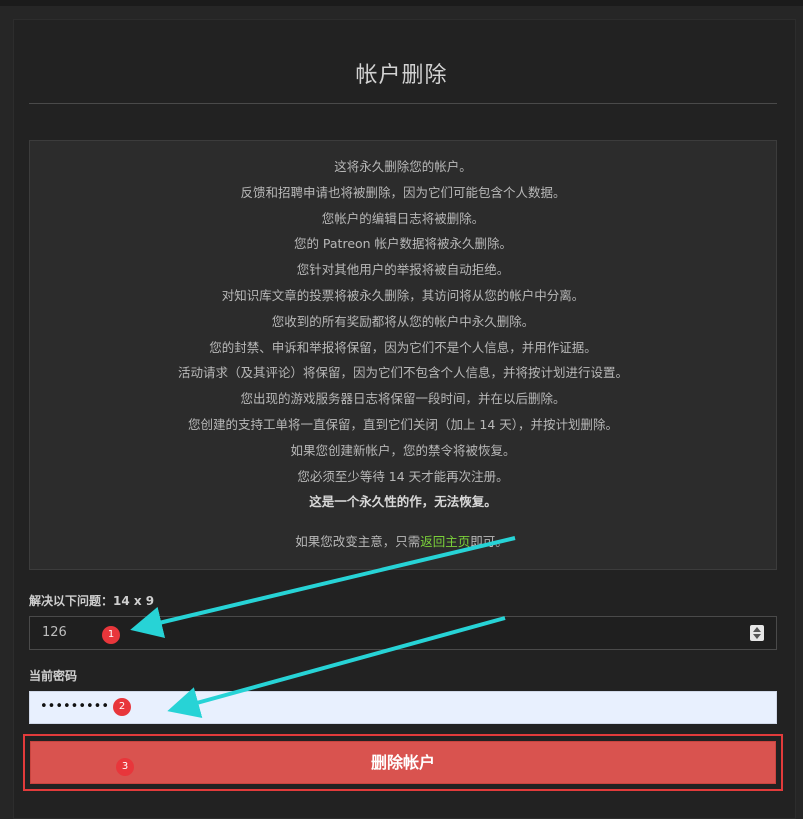 The height and width of the screenshot is (819, 803). Describe the element at coordinates (403, 166) in the screenshot. I see `info-line: 这将永久删除您的帐户。` at that location.